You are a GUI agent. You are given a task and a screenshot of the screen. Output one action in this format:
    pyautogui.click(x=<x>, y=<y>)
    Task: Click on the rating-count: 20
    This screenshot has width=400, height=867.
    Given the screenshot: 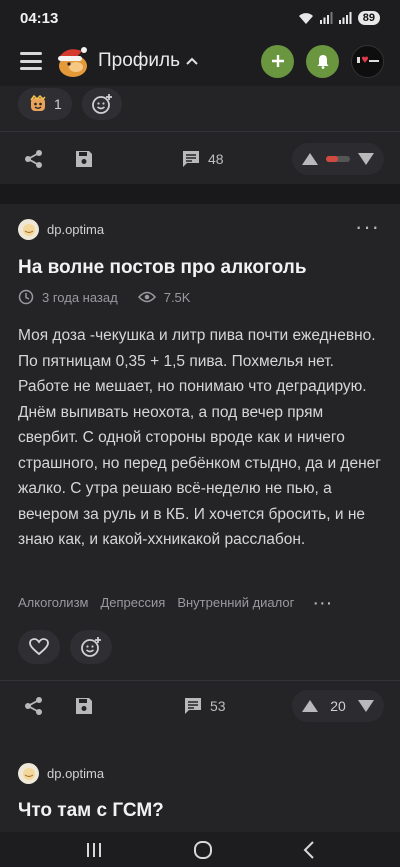 What is the action you would take?
    pyautogui.click(x=338, y=706)
    